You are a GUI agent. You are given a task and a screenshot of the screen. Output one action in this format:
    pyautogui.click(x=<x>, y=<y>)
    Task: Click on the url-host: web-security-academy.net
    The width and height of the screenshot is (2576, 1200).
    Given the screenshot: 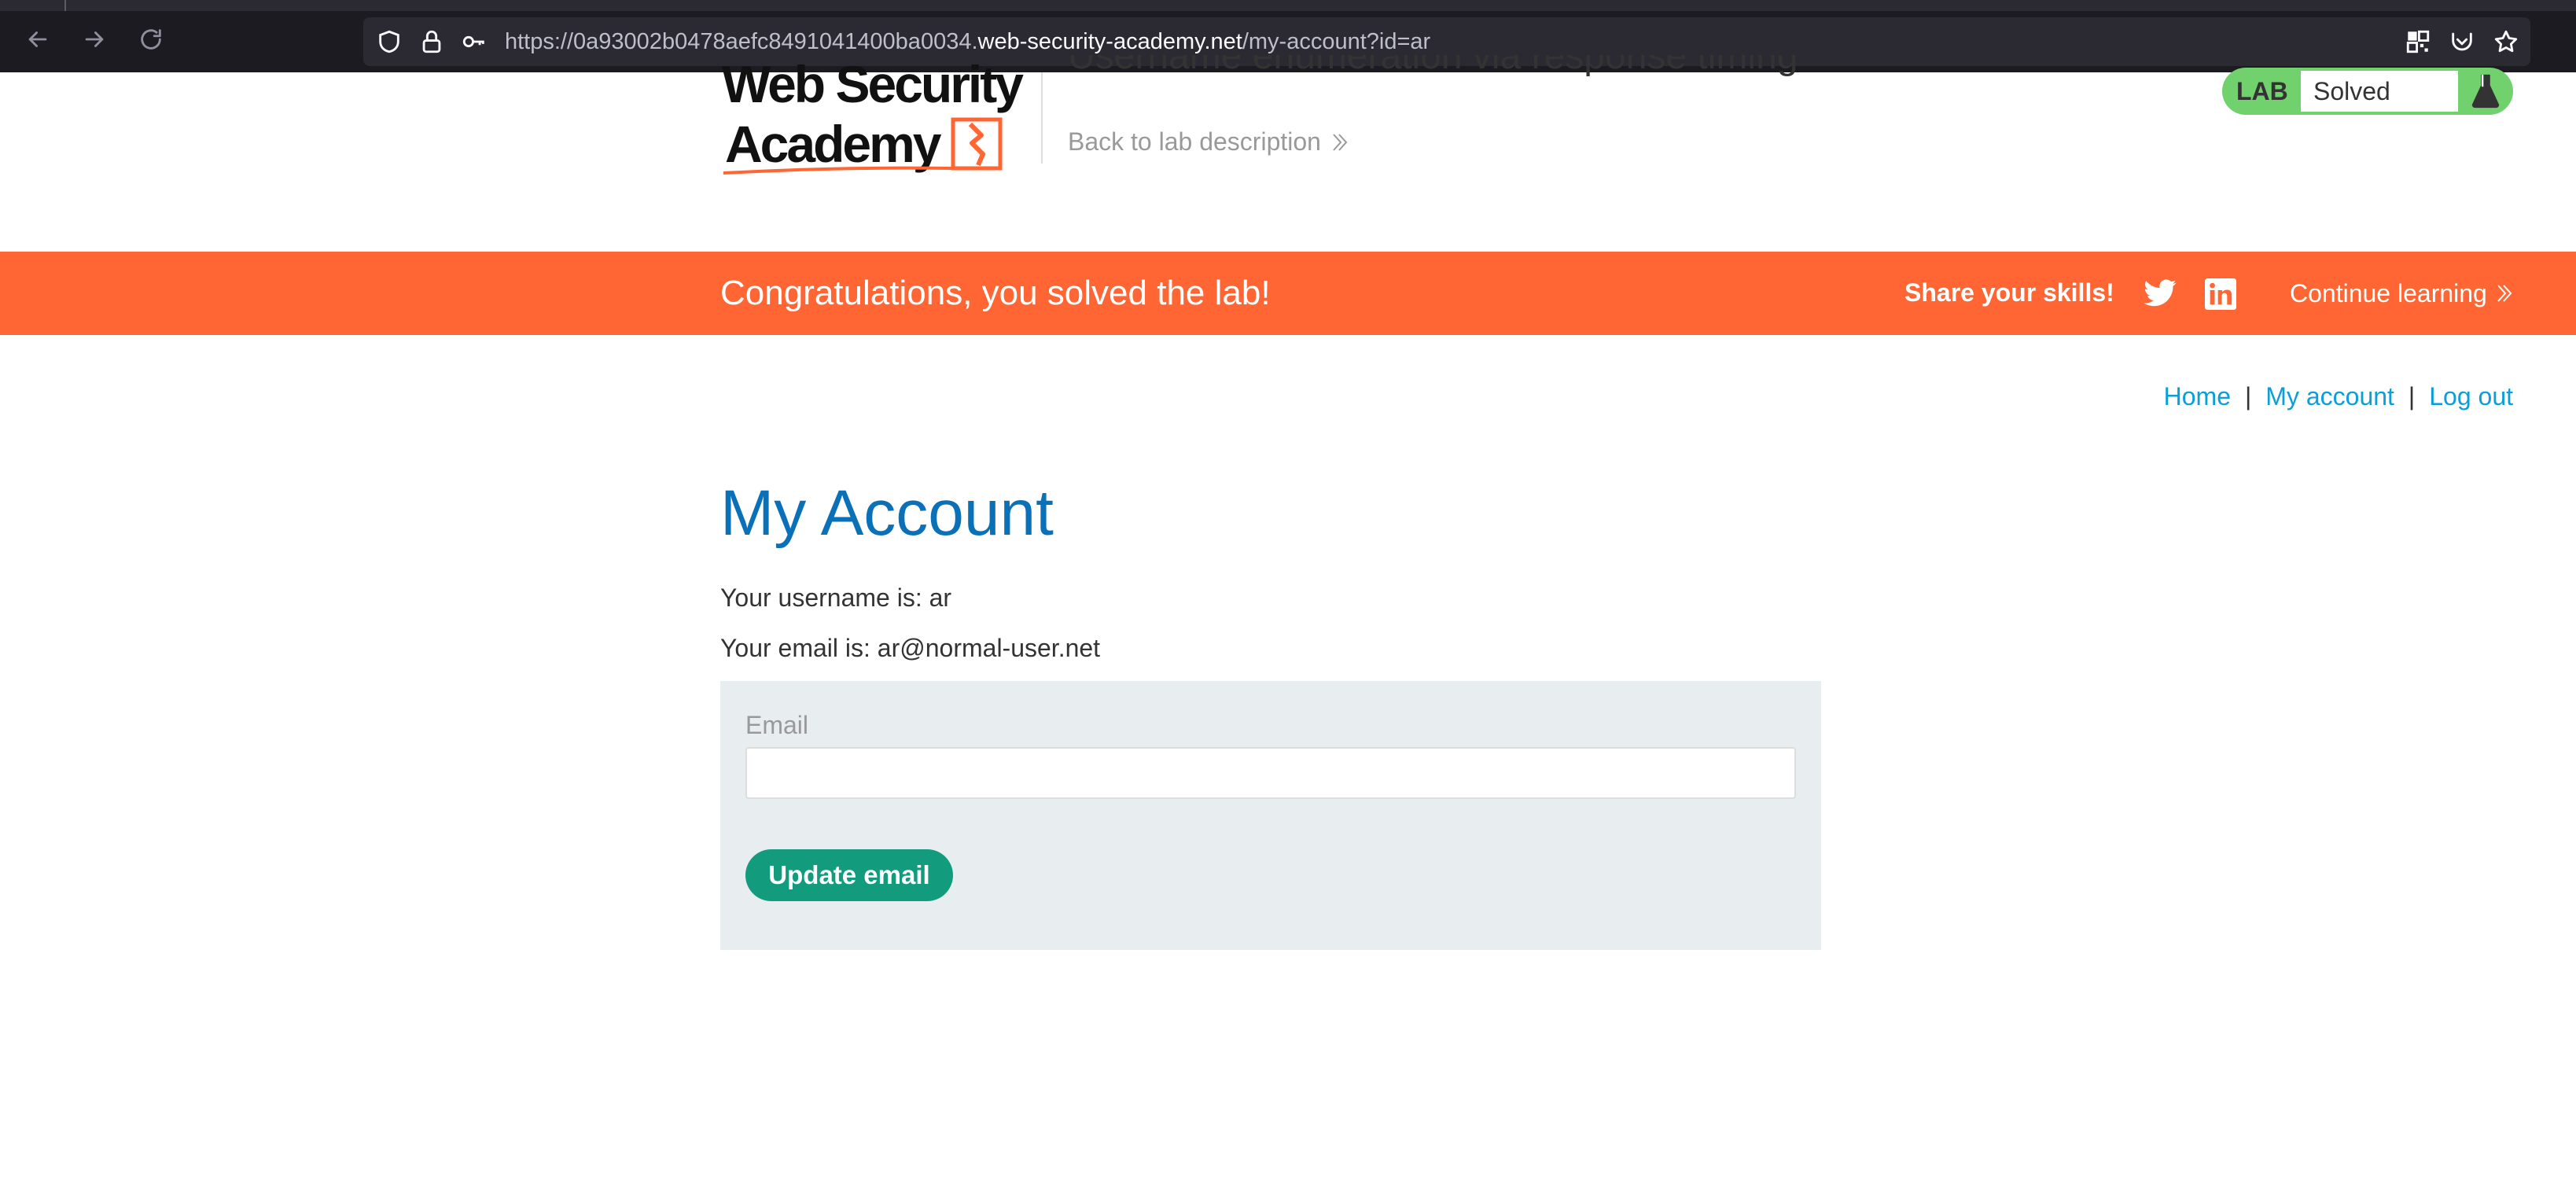 What is the action you would take?
    pyautogui.click(x=1110, y=41)
    